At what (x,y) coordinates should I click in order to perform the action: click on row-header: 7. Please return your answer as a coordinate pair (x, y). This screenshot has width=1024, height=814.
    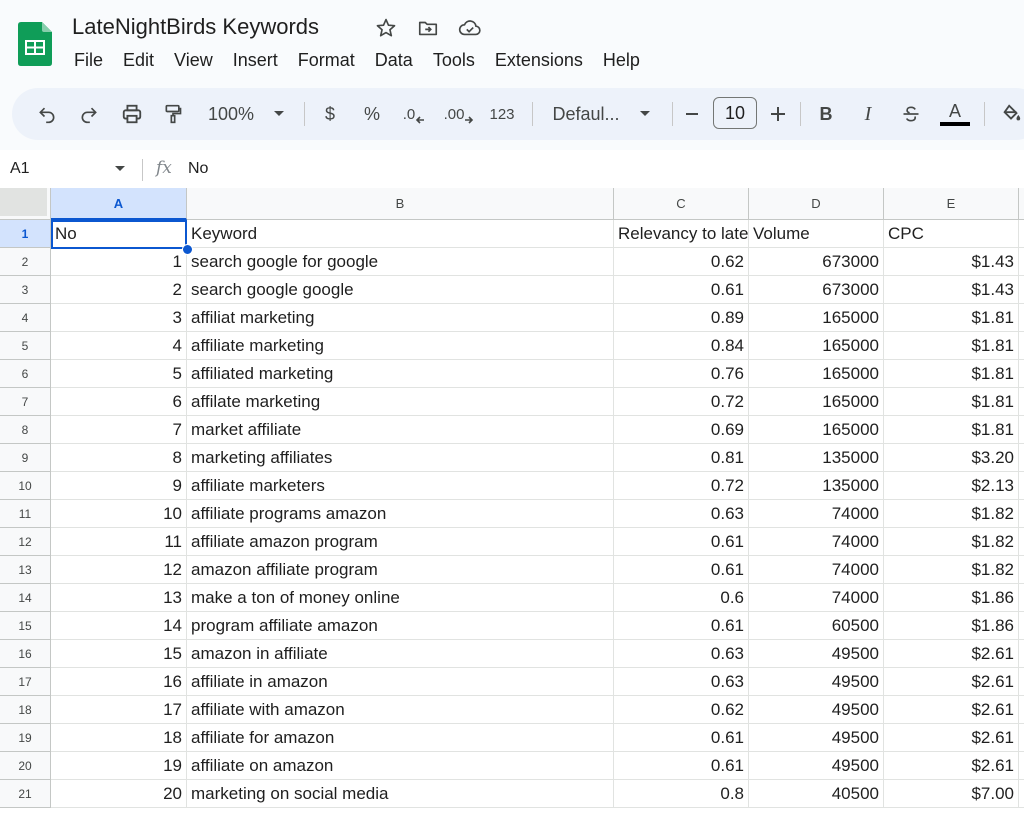
    Looking at the image, I should click on (25, 402).